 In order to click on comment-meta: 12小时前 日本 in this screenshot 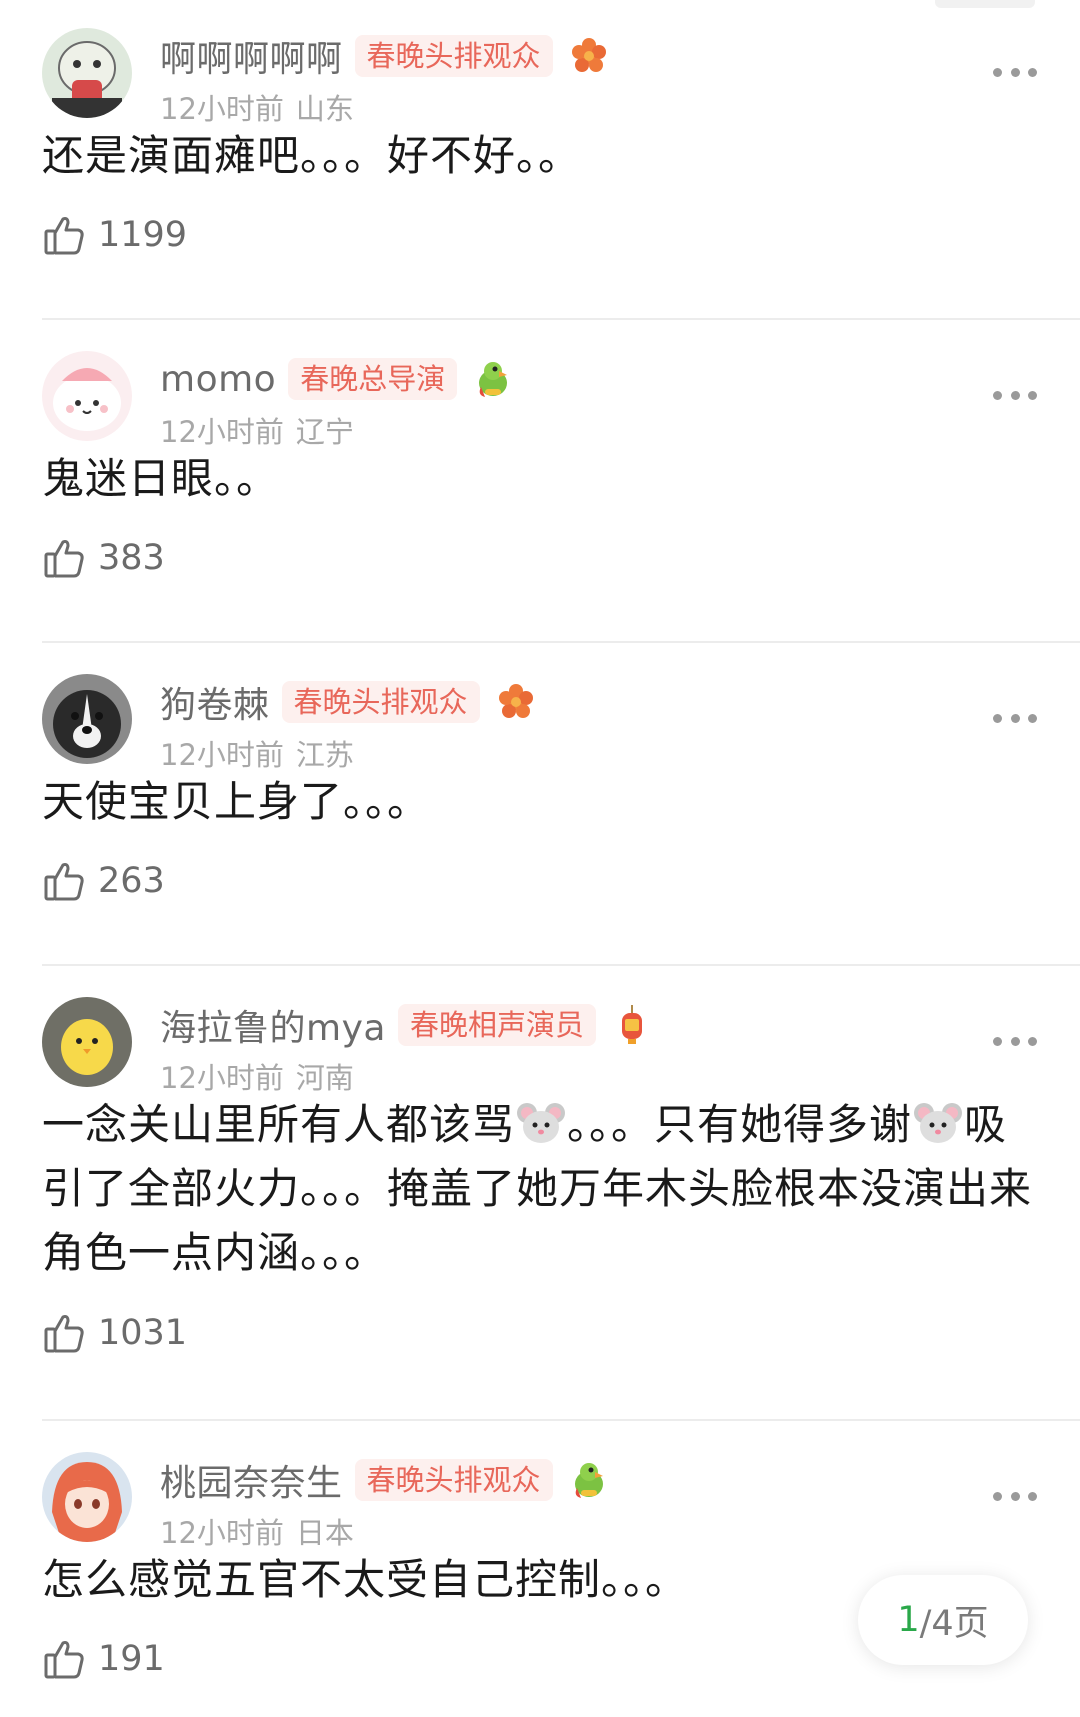, I will do `click(257, 1531)`.